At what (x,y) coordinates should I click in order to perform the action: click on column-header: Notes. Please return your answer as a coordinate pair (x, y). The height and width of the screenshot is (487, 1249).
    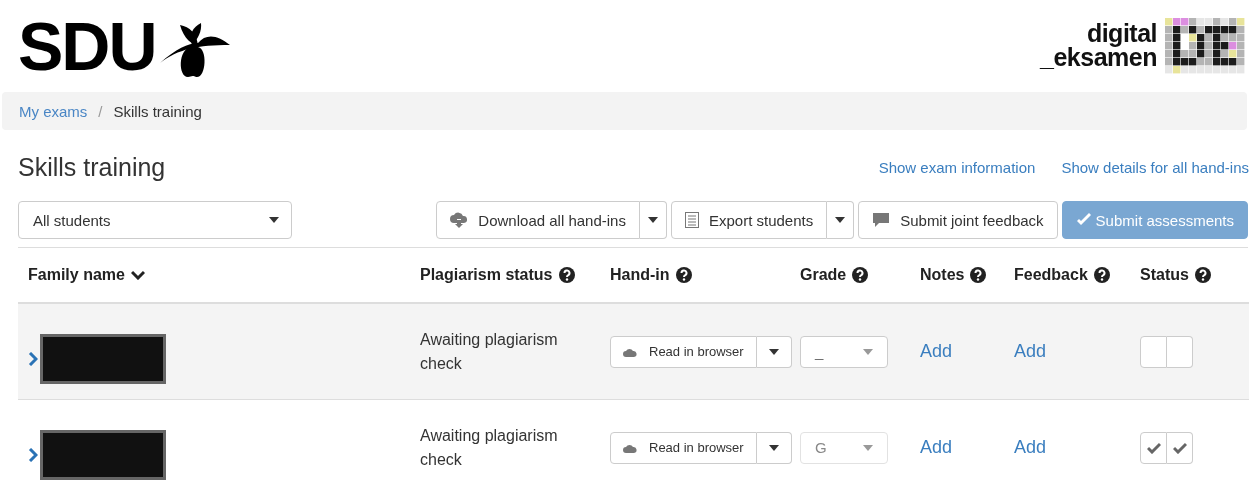
    Looking at the image, I should click on (942, 275).